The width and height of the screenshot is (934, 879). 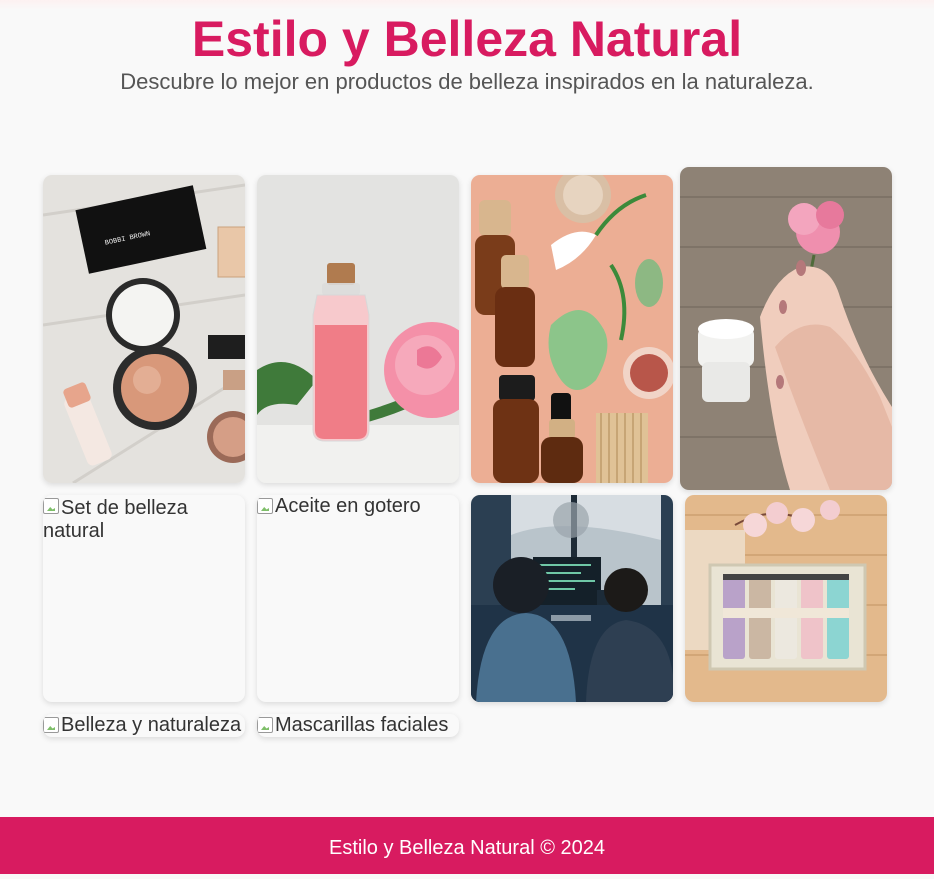 I want to click on footer-text: Estilo y Belleza Natural © 2024, so click(x=467, y=848).